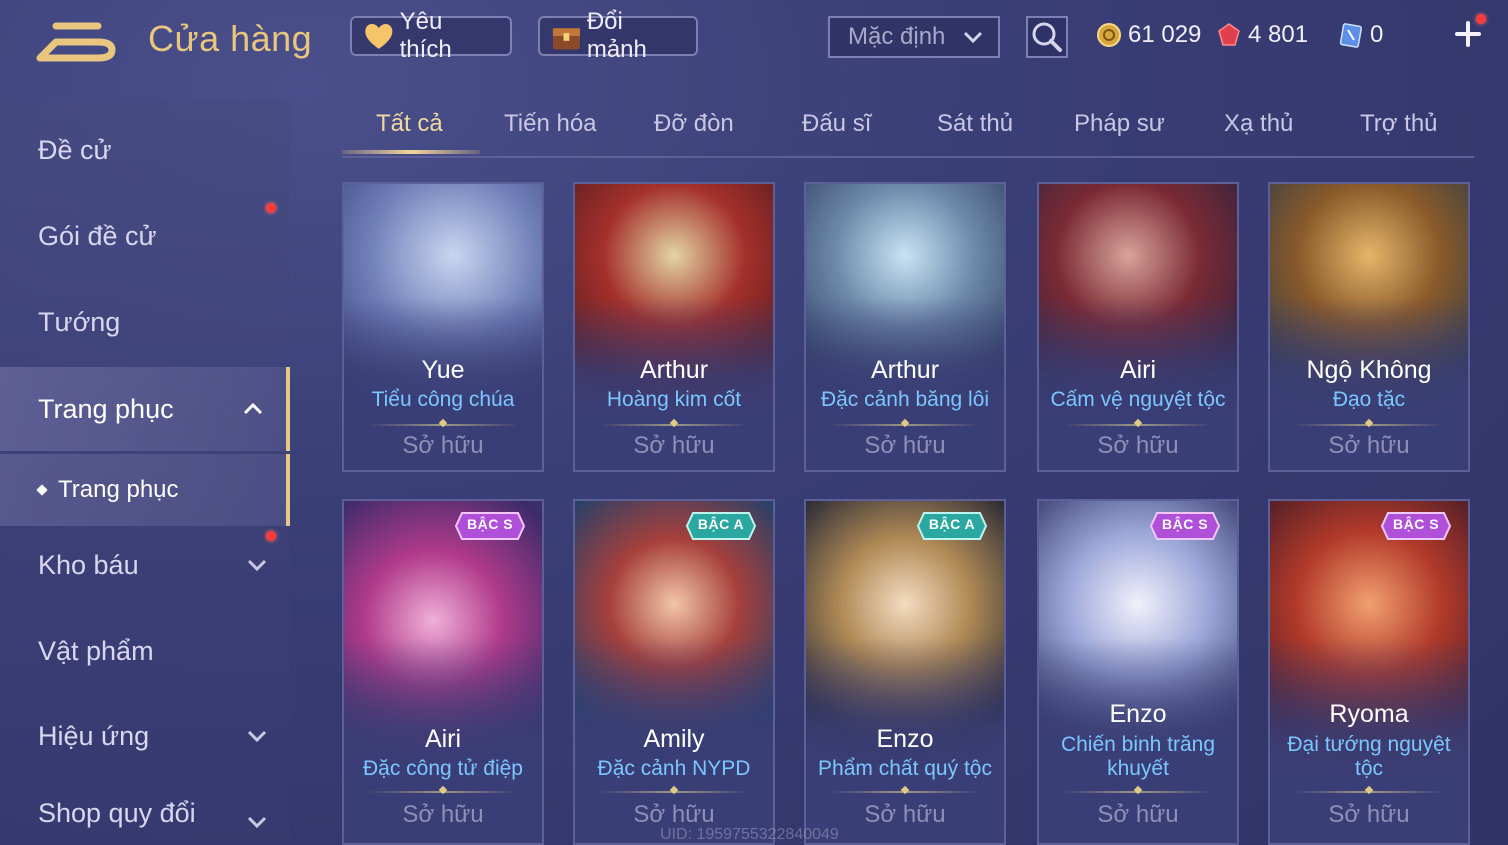 The height and width of the screenshot is (845, 1508). I want to click on skin-card: Arthur Hoàng kim cốt Sở hữu, so click(674, 327).